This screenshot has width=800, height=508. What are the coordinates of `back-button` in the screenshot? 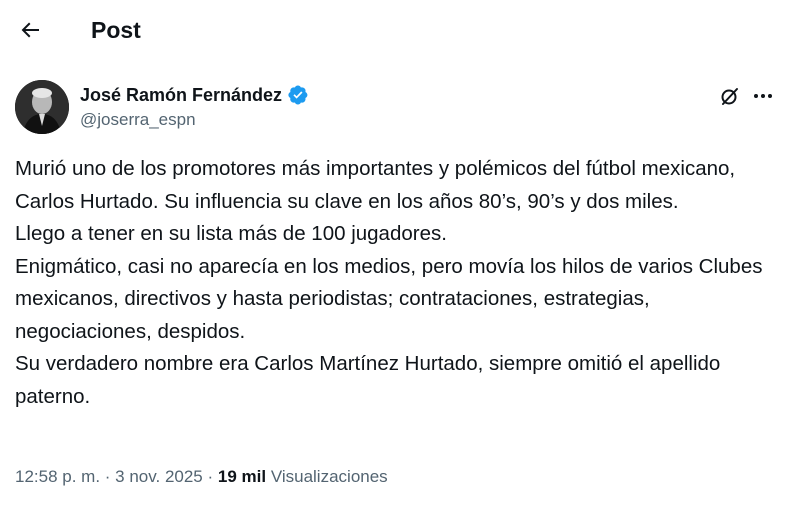 It's located at (30, 30).